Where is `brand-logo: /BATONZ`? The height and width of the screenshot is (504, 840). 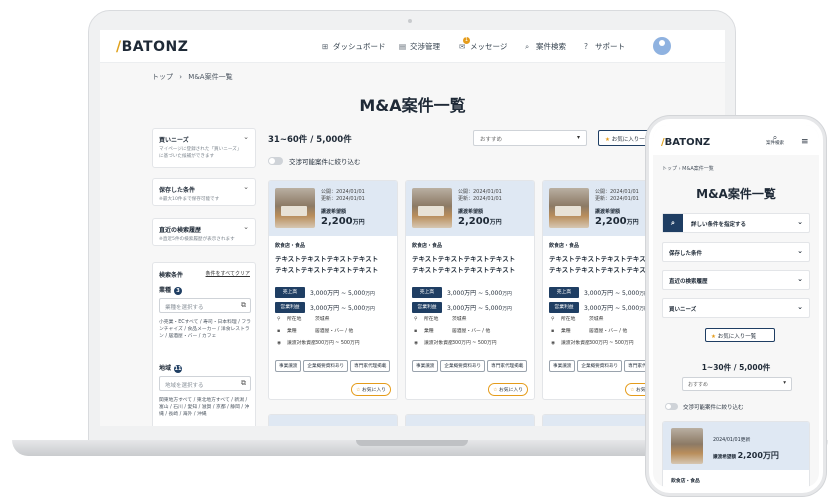 brand-logo: /BATONZ is located at coordinates (152, 47).